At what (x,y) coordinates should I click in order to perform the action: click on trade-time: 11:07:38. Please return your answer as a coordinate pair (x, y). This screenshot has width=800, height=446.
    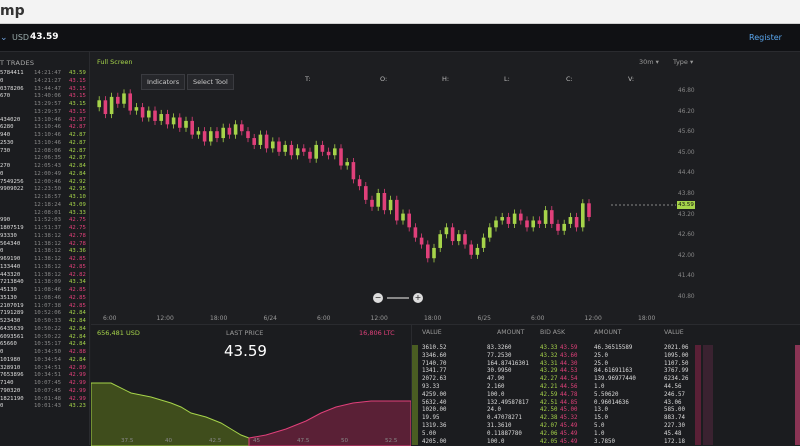
    Looking at the image, I should click on (47, 305).